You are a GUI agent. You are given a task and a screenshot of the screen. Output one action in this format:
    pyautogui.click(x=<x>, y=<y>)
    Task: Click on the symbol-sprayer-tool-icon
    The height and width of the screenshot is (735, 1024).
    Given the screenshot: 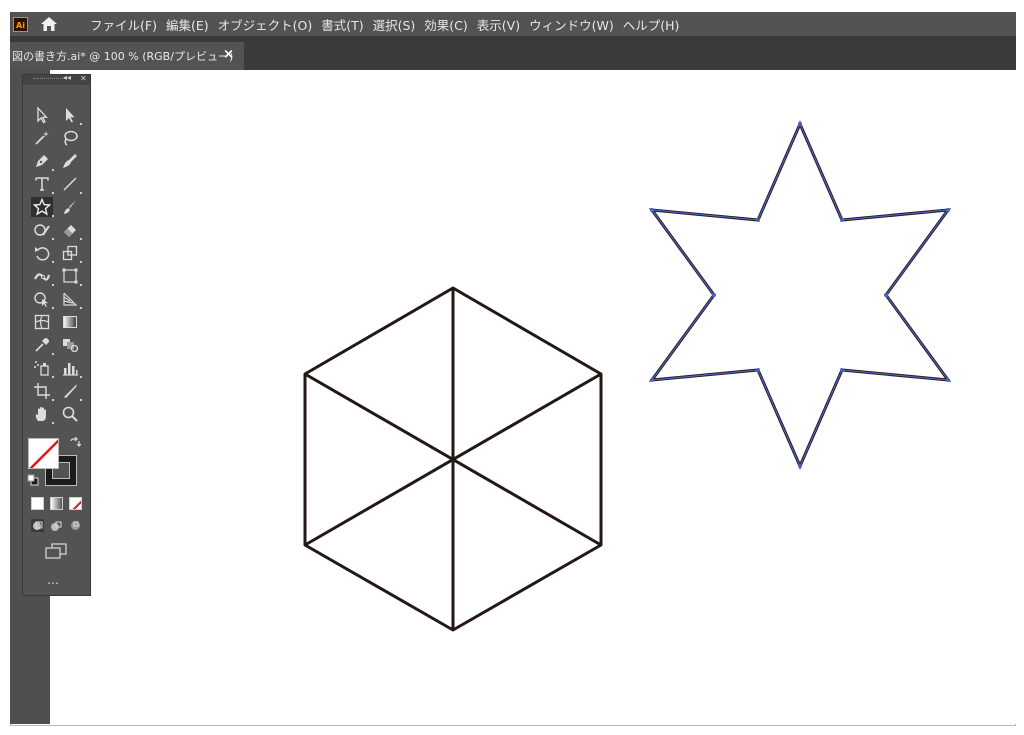 What is the action you would take?
    pyautogui.click(x=41, y=368)
    